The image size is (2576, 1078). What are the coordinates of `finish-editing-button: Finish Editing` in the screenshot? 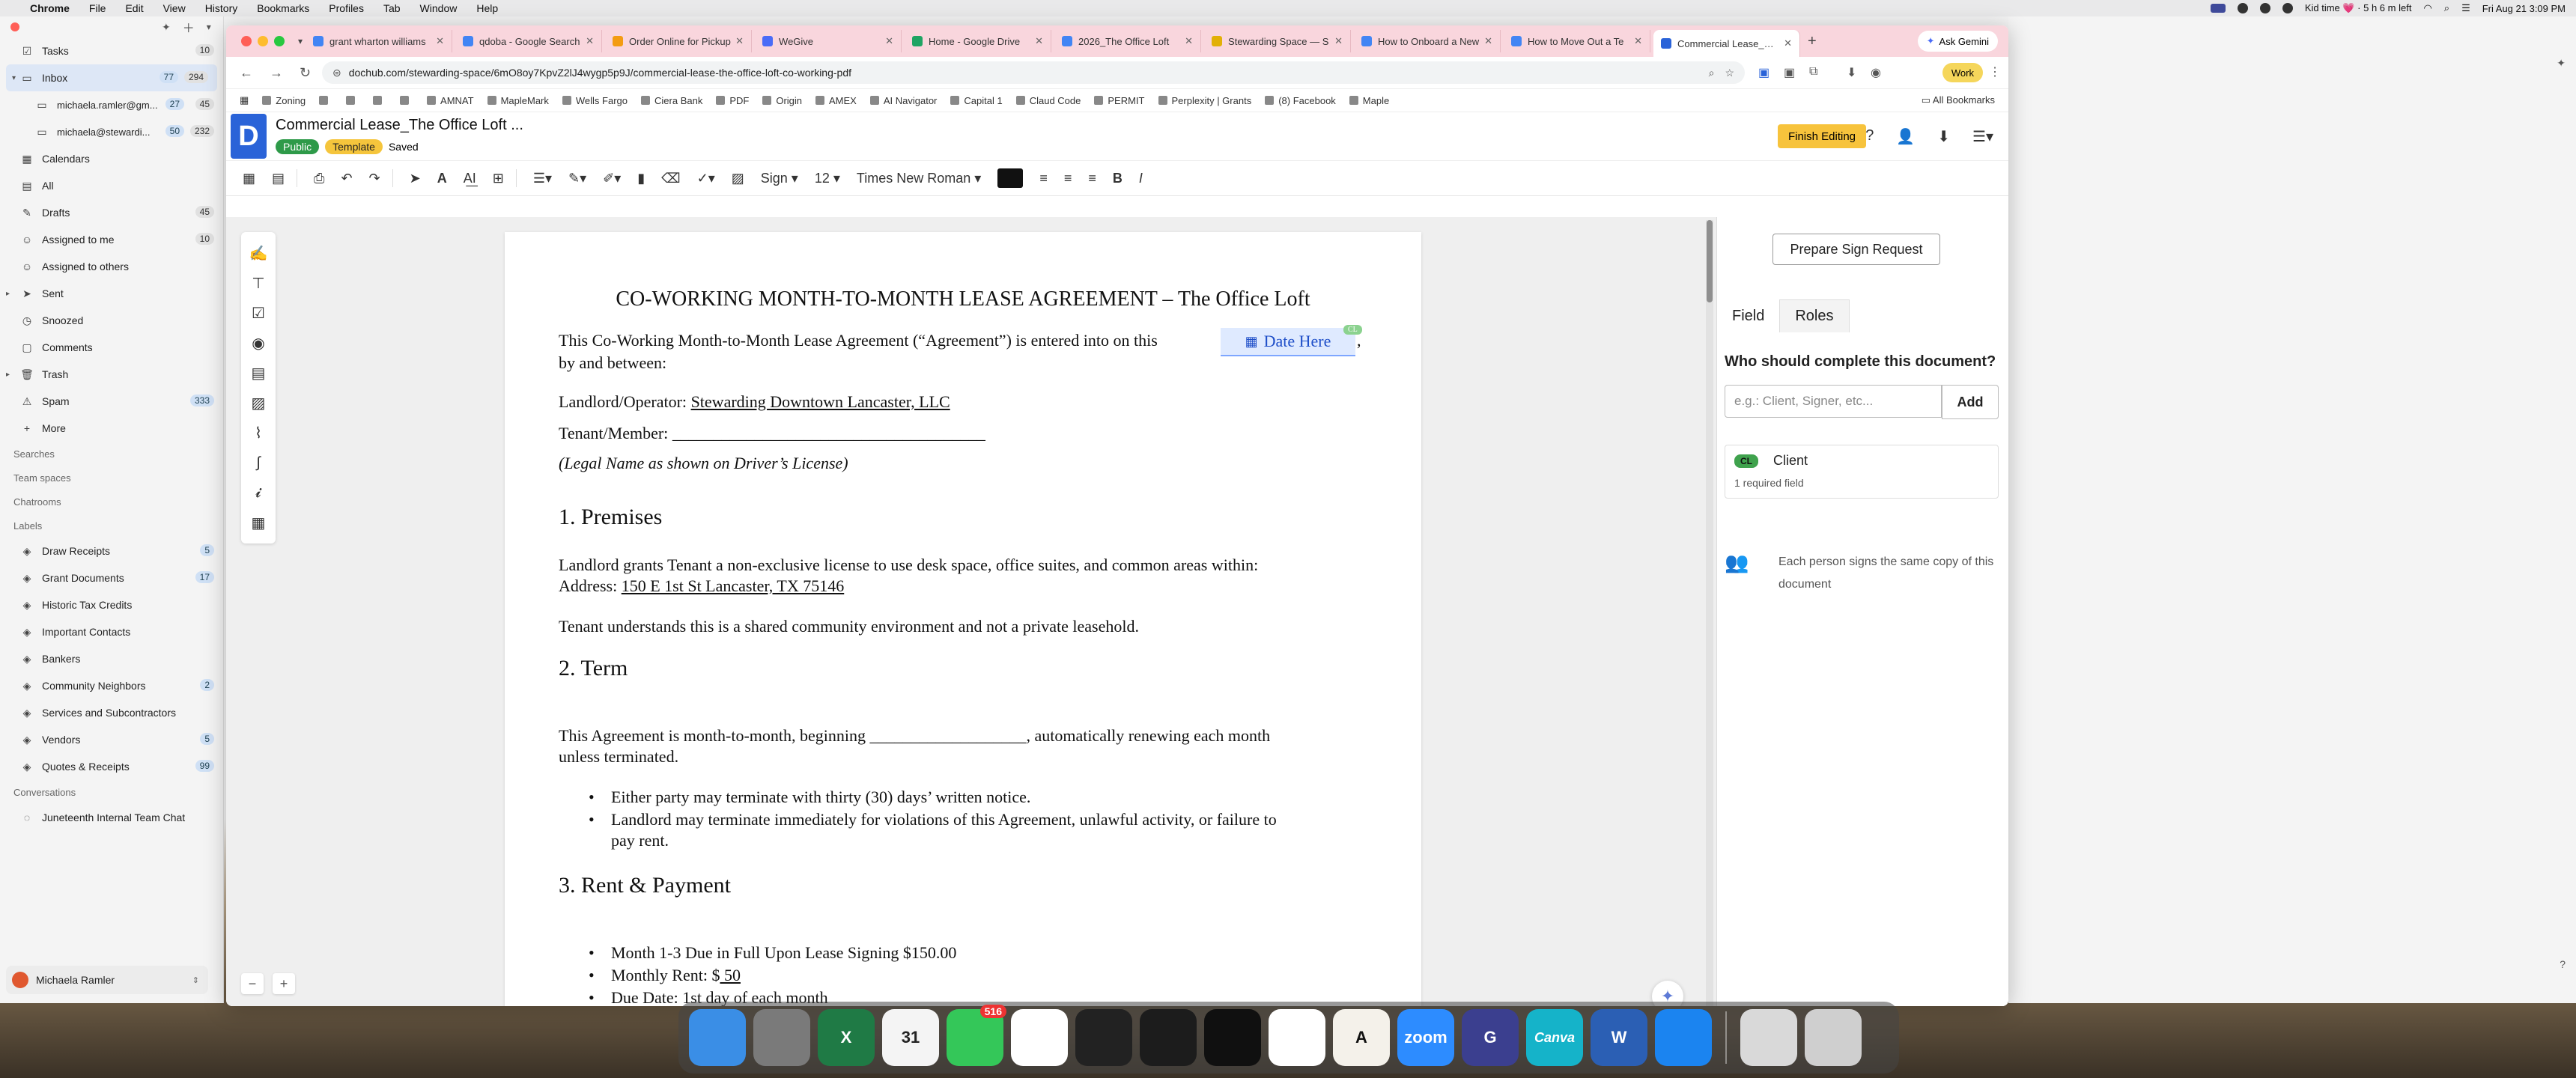 It's located at (1821, 136).